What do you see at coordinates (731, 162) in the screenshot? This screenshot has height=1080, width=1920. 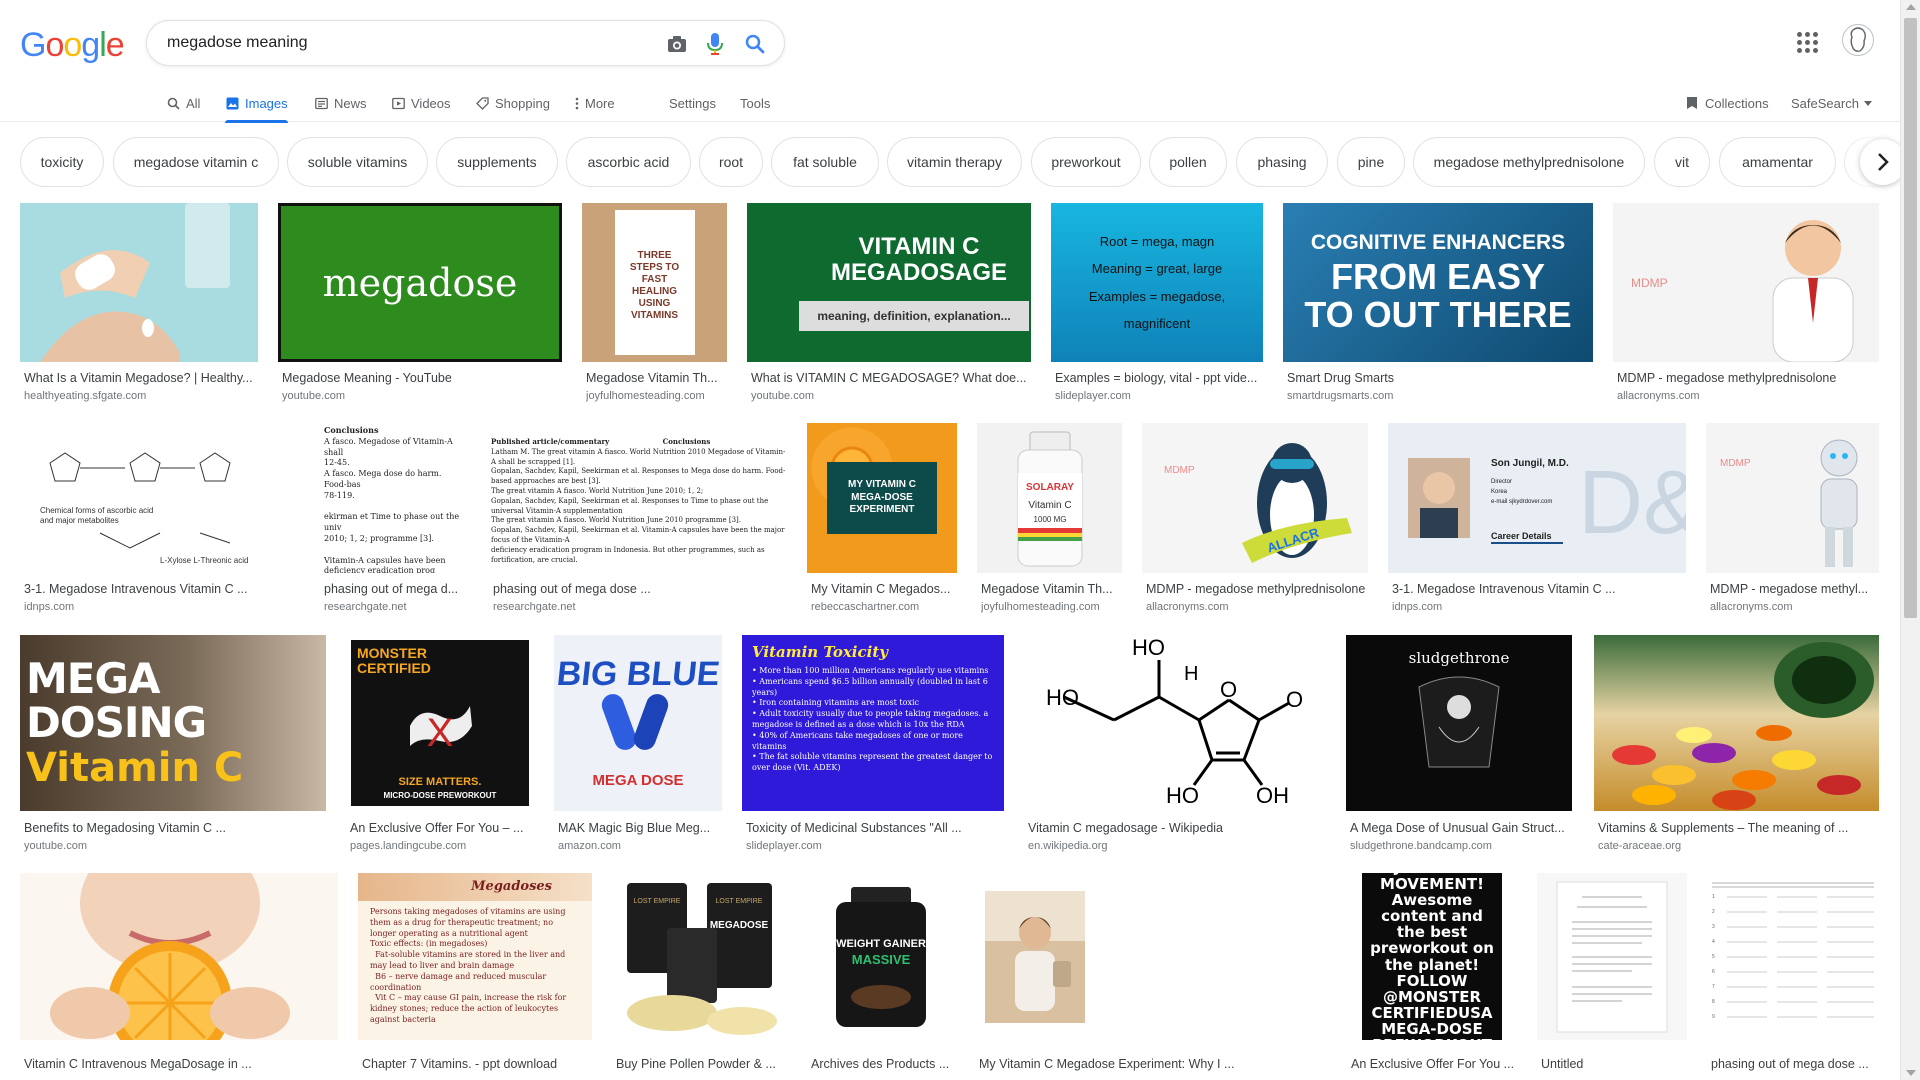 I see `chip: root` at bounding box center [731, 162].